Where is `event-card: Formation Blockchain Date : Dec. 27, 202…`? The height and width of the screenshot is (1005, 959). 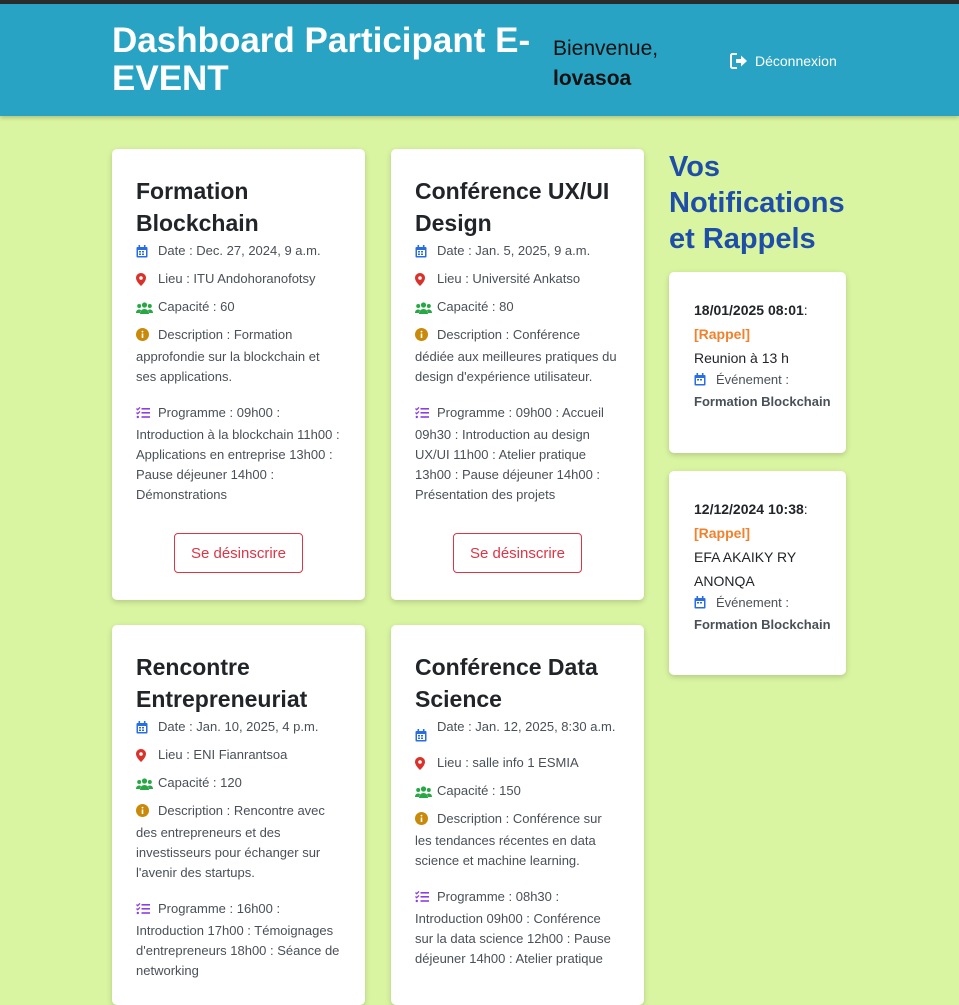 event-card: Formation Blockchain Date : Dec. 27, 202… is located at coordinates (238, 374).